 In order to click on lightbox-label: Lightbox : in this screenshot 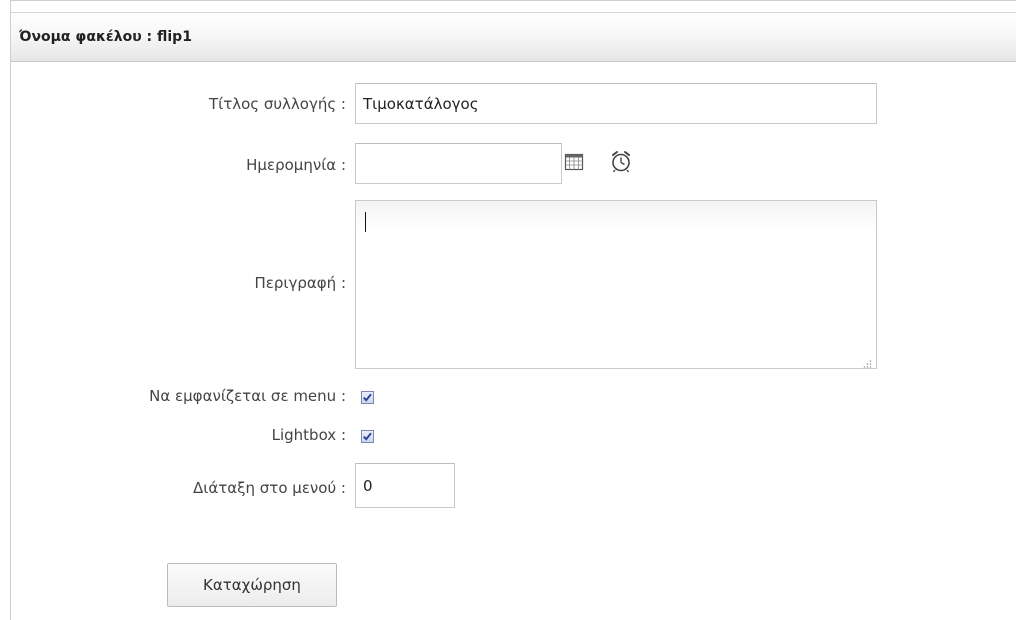, I will do `click(308, 435)`.